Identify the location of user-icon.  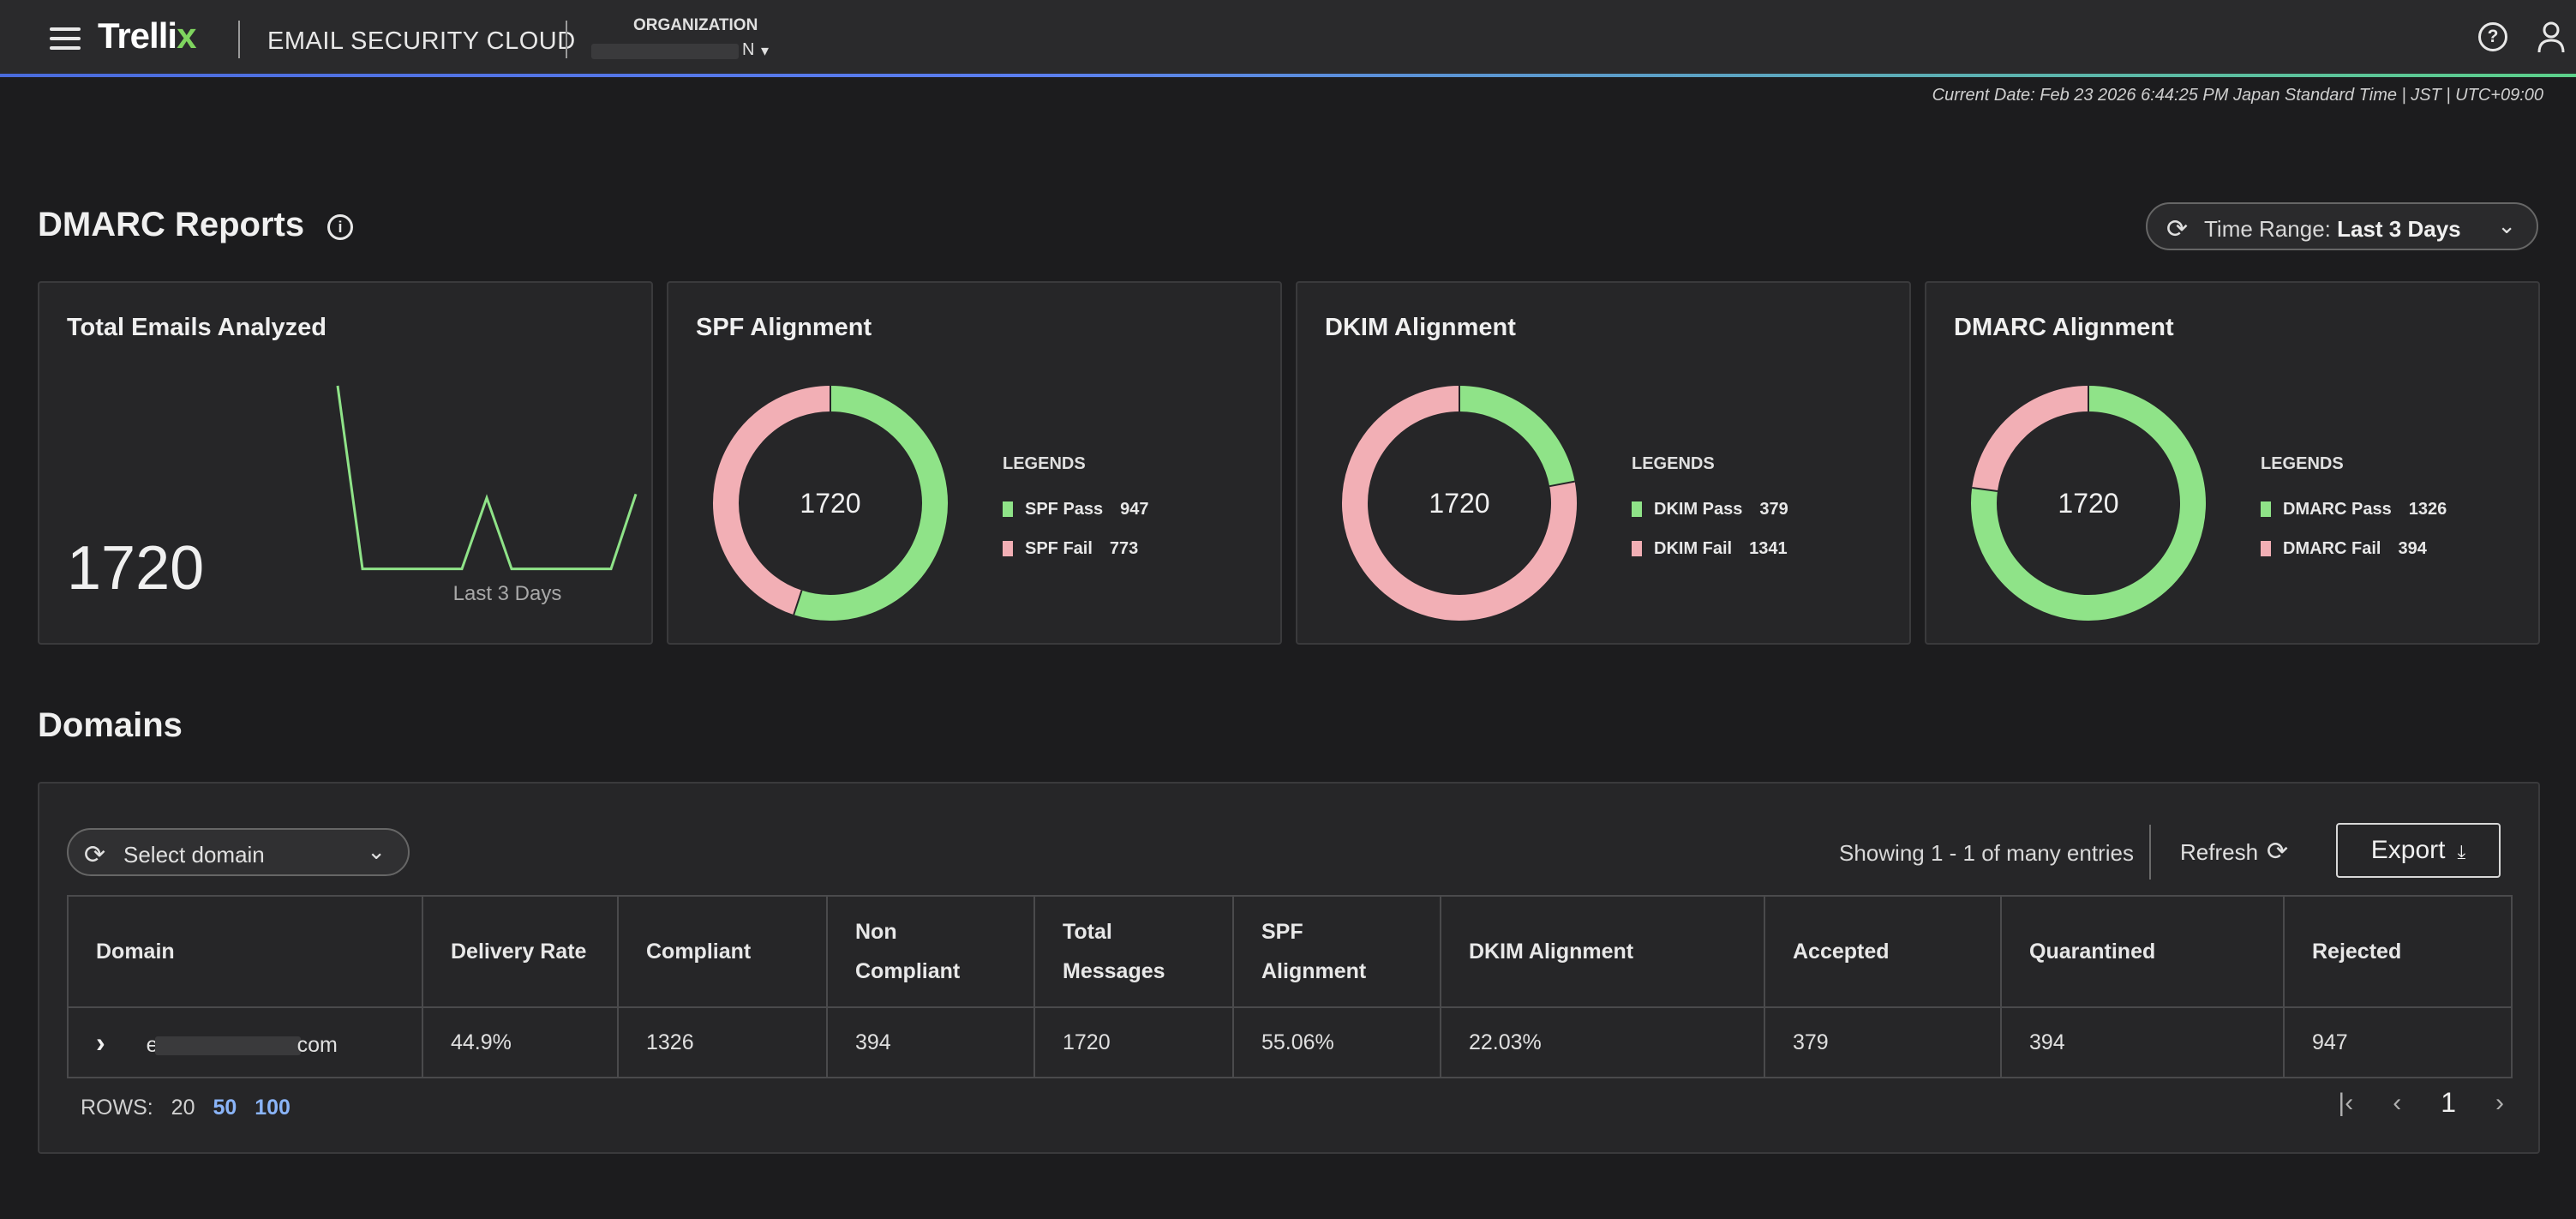
(2551, 37).